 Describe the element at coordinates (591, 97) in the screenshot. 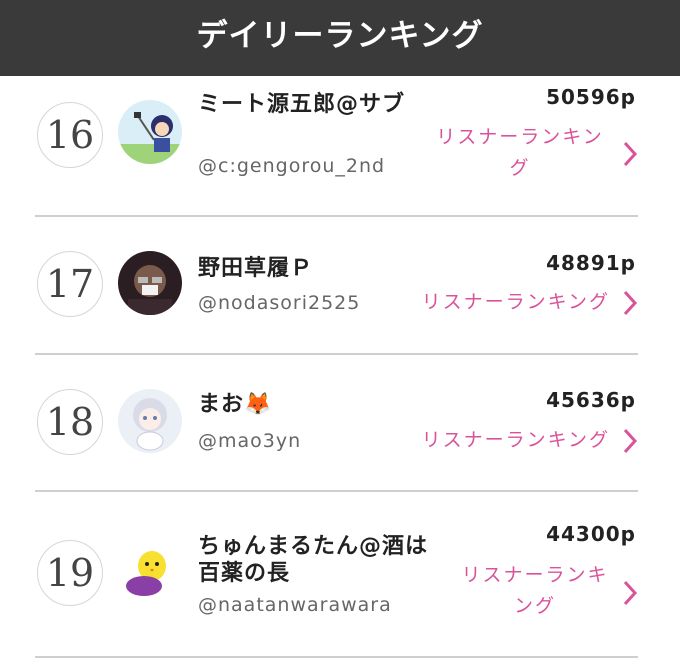

I see `points-value: 50596p` at that location.